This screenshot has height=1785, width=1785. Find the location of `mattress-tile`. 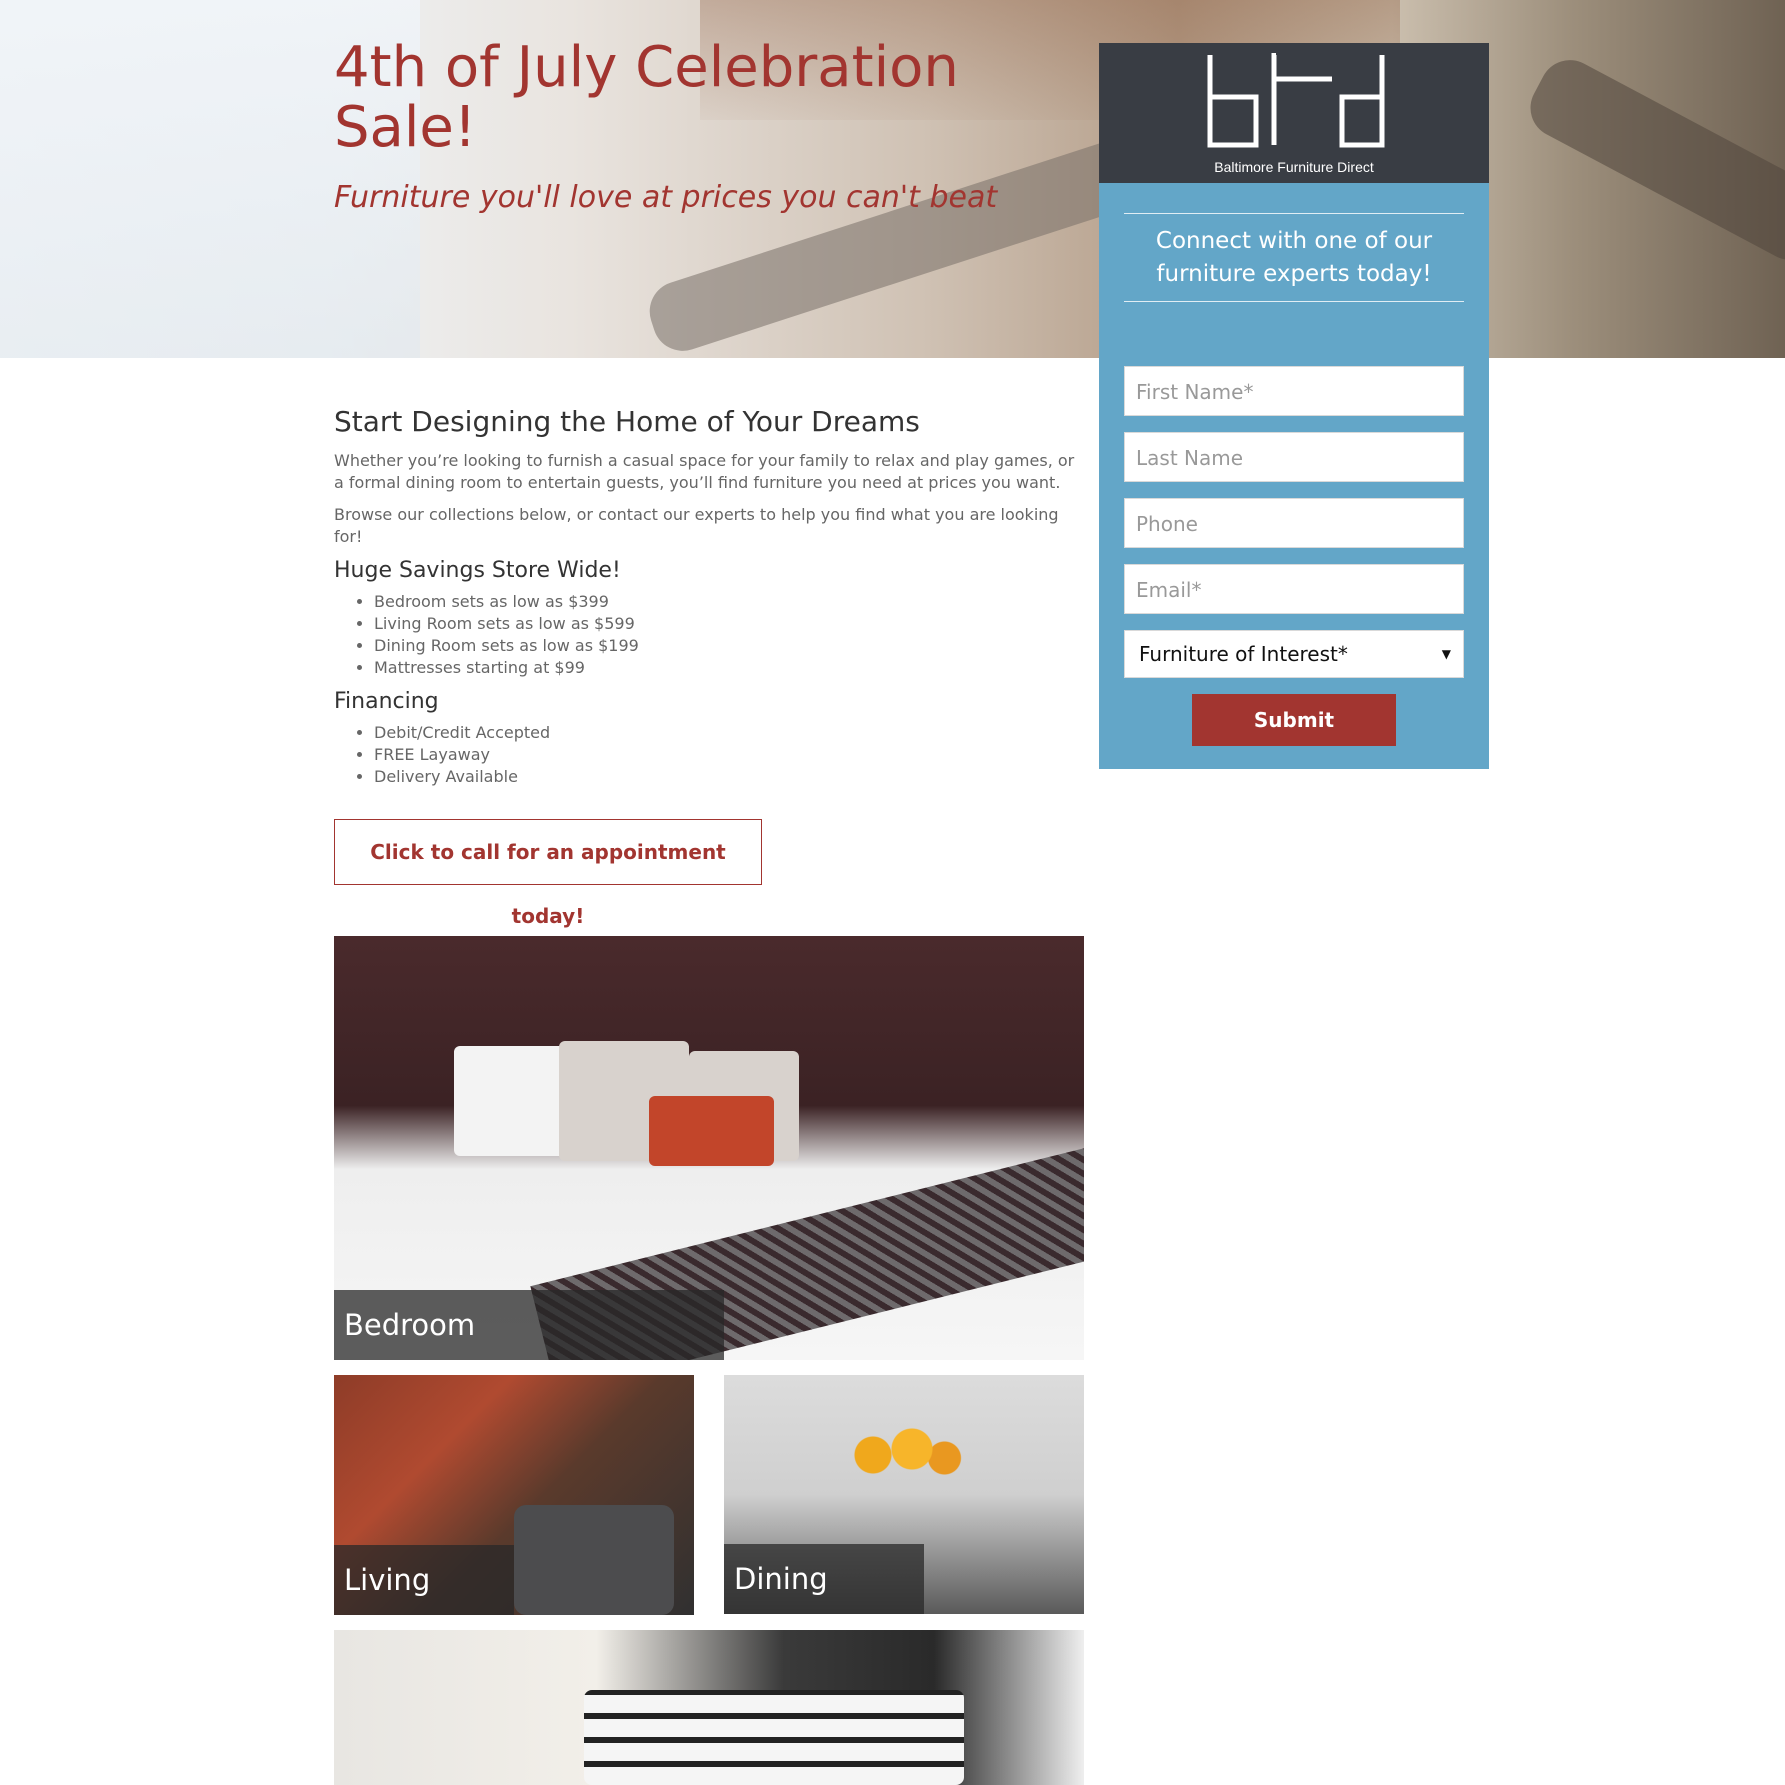

mattress-tile is located at coordinates (709, 1707).